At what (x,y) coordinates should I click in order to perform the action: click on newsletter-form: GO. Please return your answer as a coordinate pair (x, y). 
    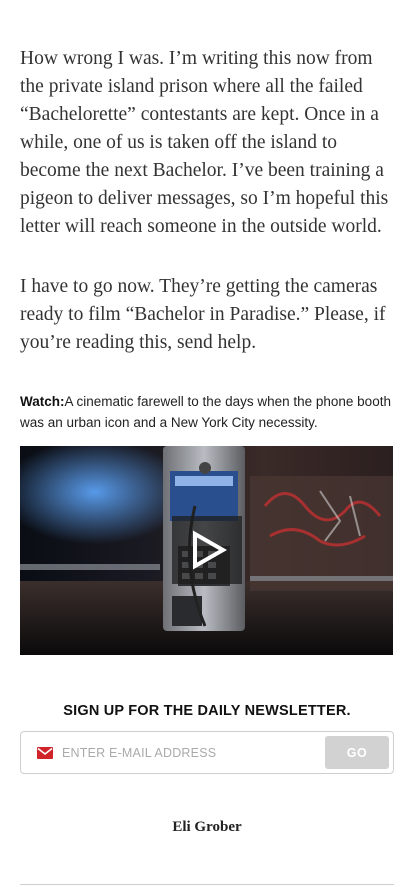
    Looking at the image, I should click on (207, 752).